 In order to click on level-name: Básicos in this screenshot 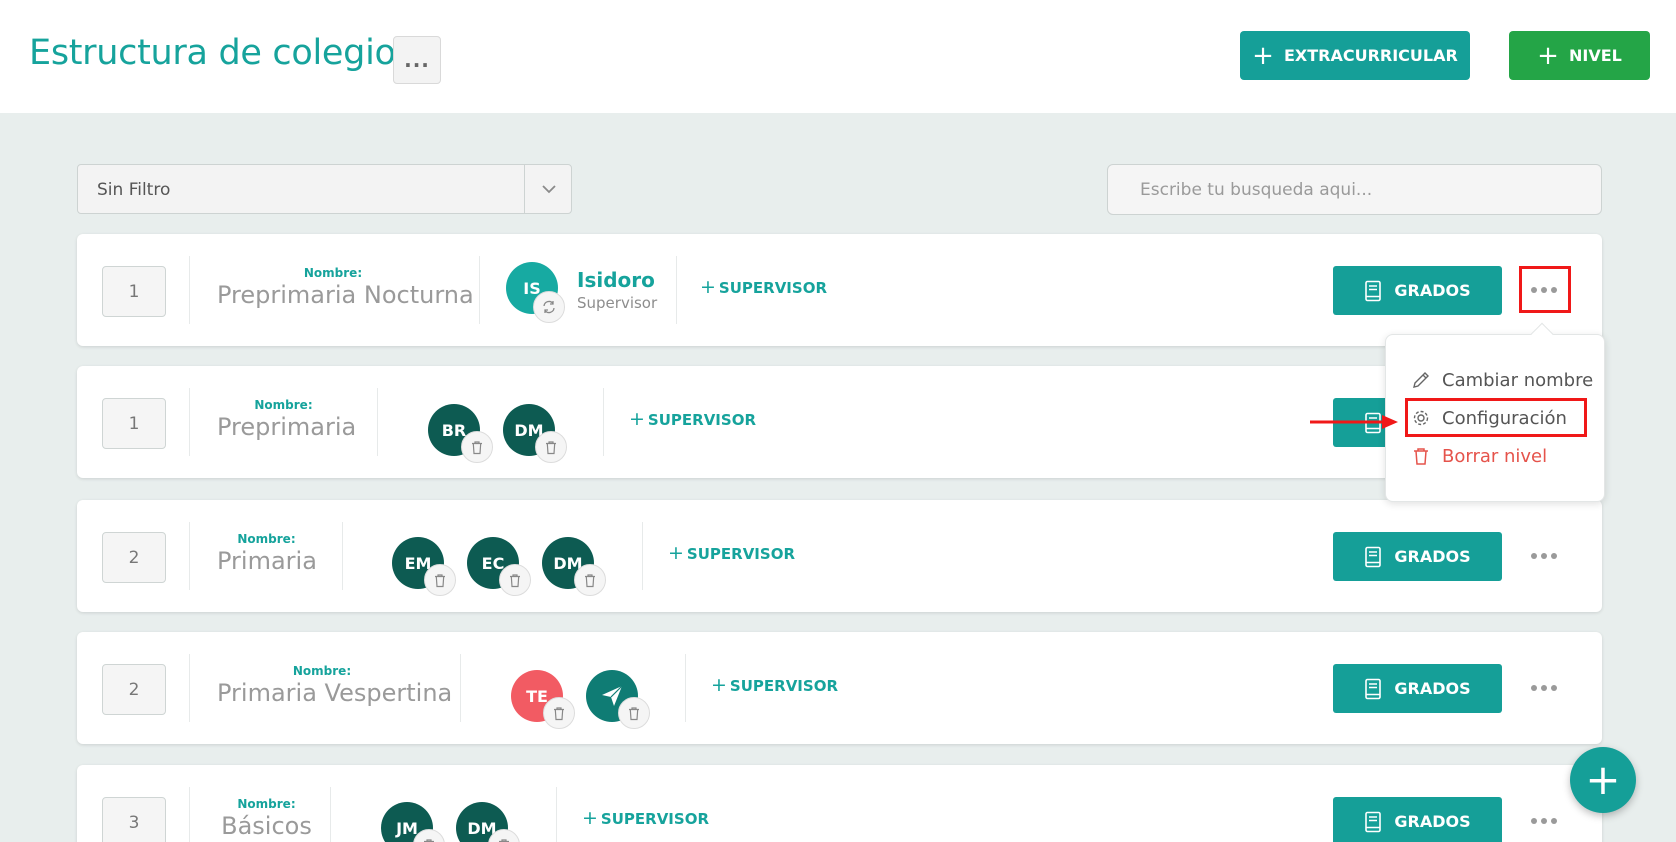, I will do `click(266, 826)`.